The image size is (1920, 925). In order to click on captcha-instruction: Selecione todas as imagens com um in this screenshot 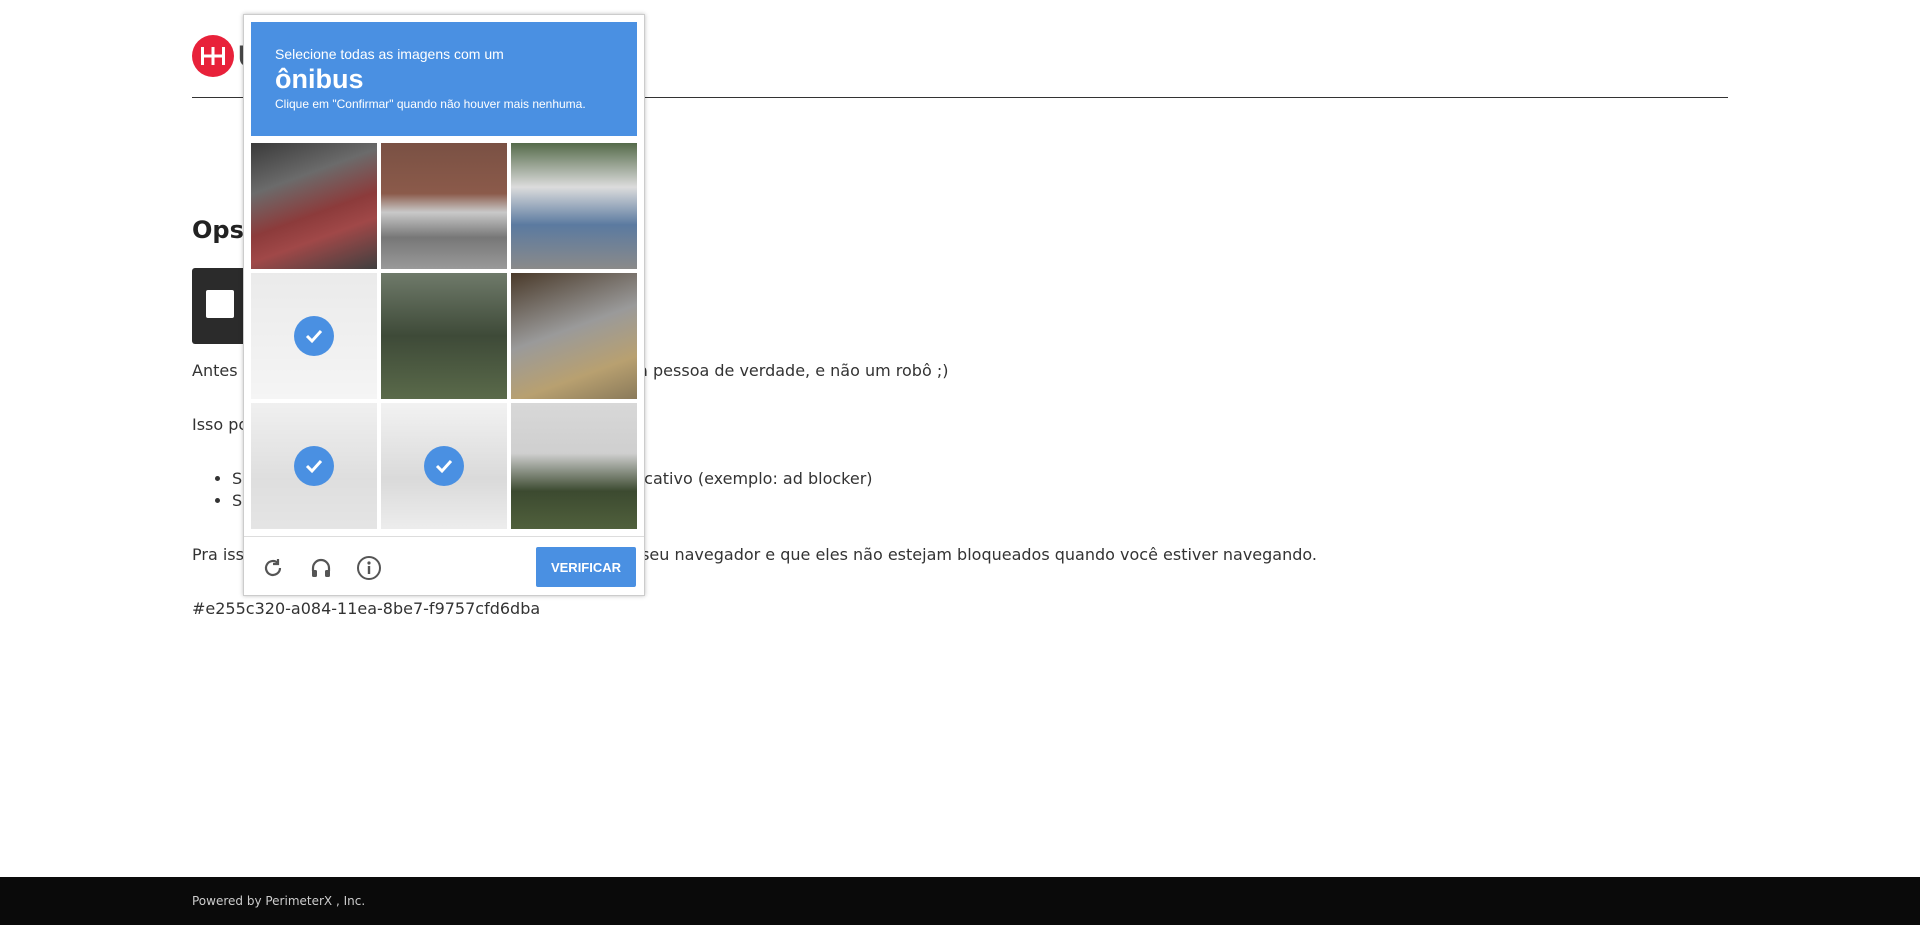, I will do `click(389, 54)`.